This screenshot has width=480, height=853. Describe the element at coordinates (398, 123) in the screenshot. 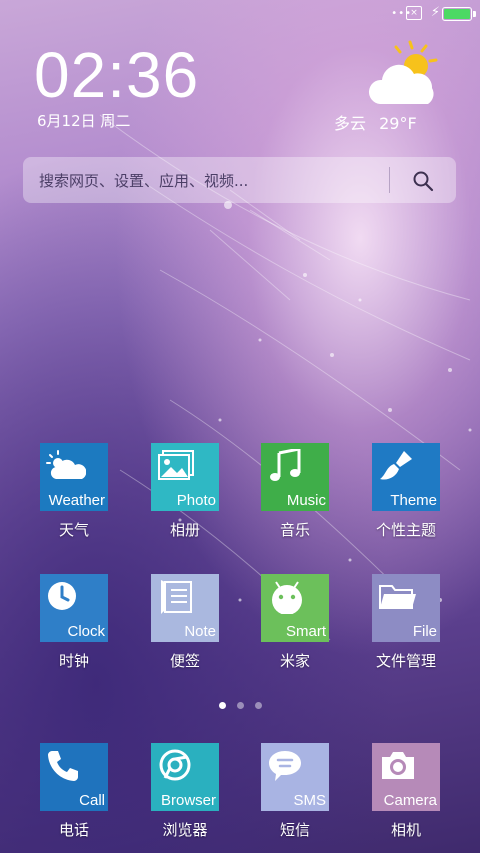

I see `weather-temperature: 29°F` at that location.